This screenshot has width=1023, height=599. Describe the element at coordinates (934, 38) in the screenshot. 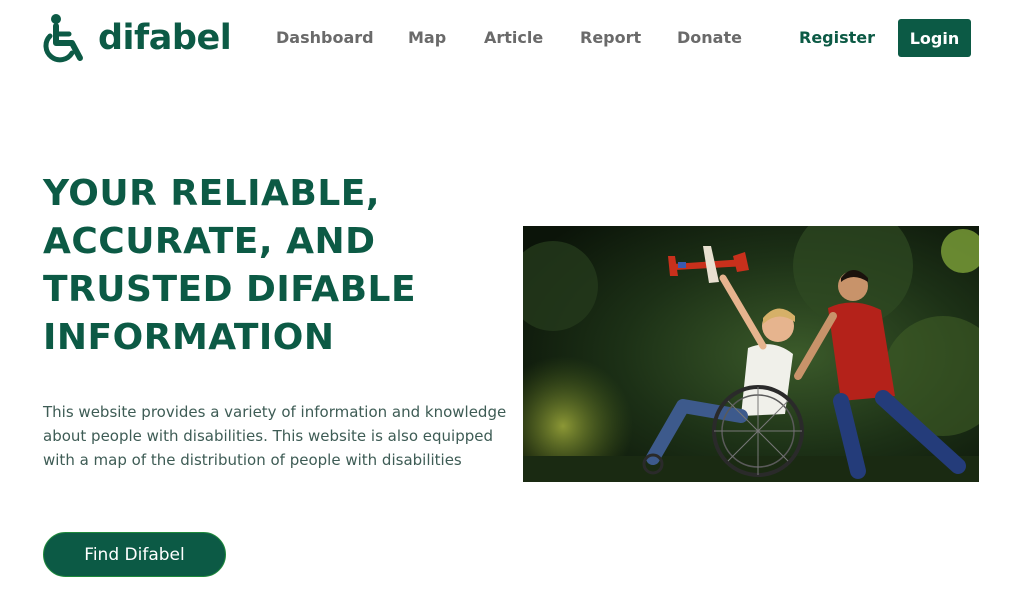

I see `login-button: Login` at that location.